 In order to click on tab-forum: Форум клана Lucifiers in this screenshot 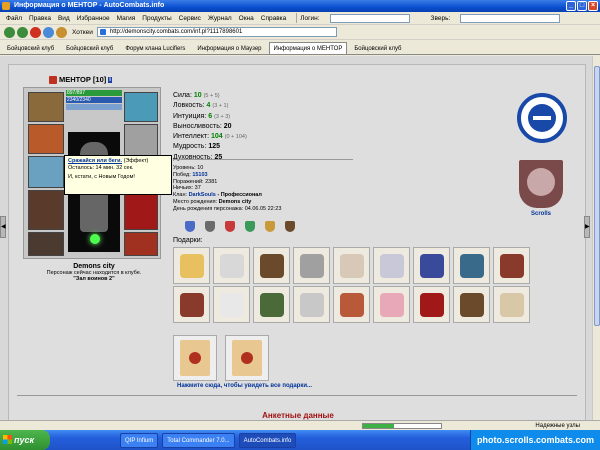, I will do `click(155, 48)`.